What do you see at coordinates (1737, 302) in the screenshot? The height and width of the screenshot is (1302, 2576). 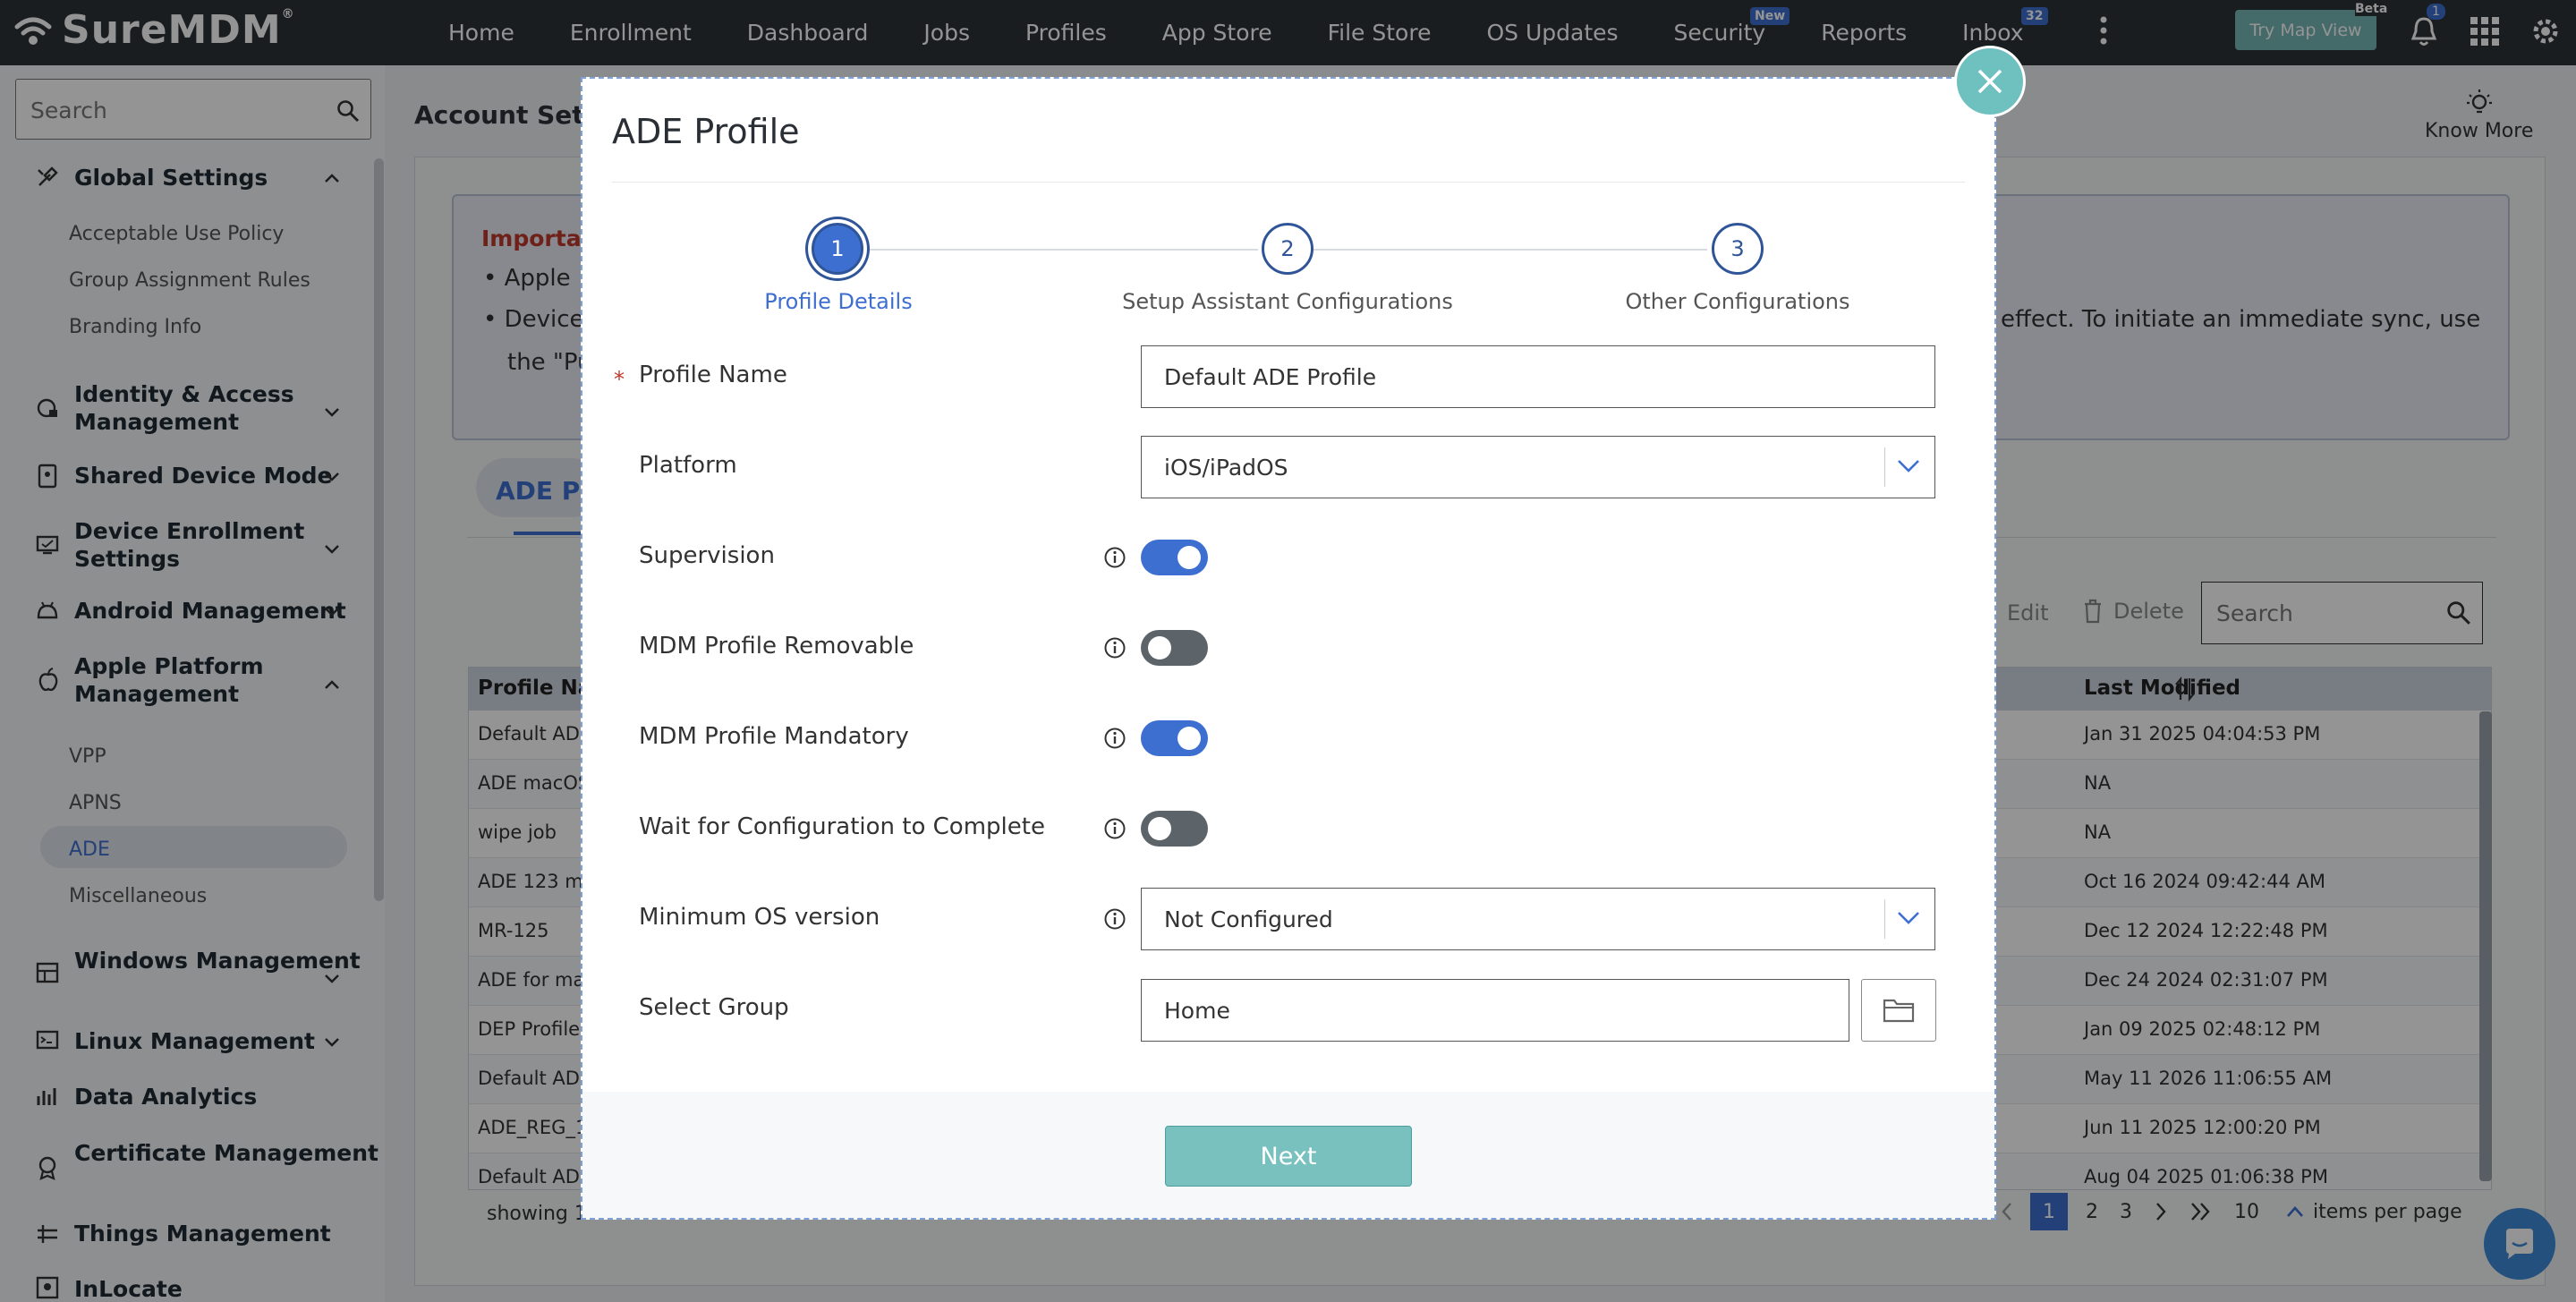 I see `step-3-label: Other Configurations` at bounding box center [1737, 302].